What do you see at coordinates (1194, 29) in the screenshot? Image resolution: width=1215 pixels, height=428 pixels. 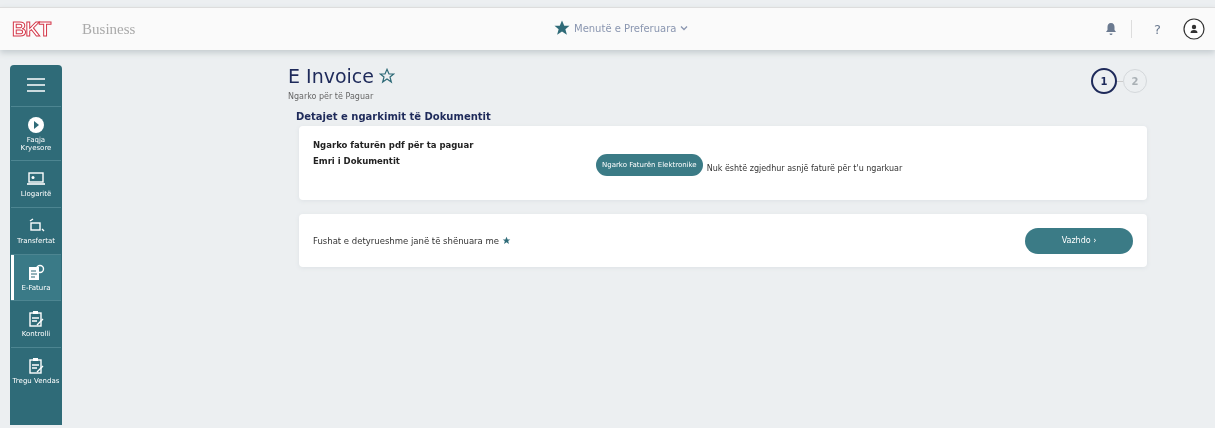 I see `user-icon` at bounding box center [1194, 29].